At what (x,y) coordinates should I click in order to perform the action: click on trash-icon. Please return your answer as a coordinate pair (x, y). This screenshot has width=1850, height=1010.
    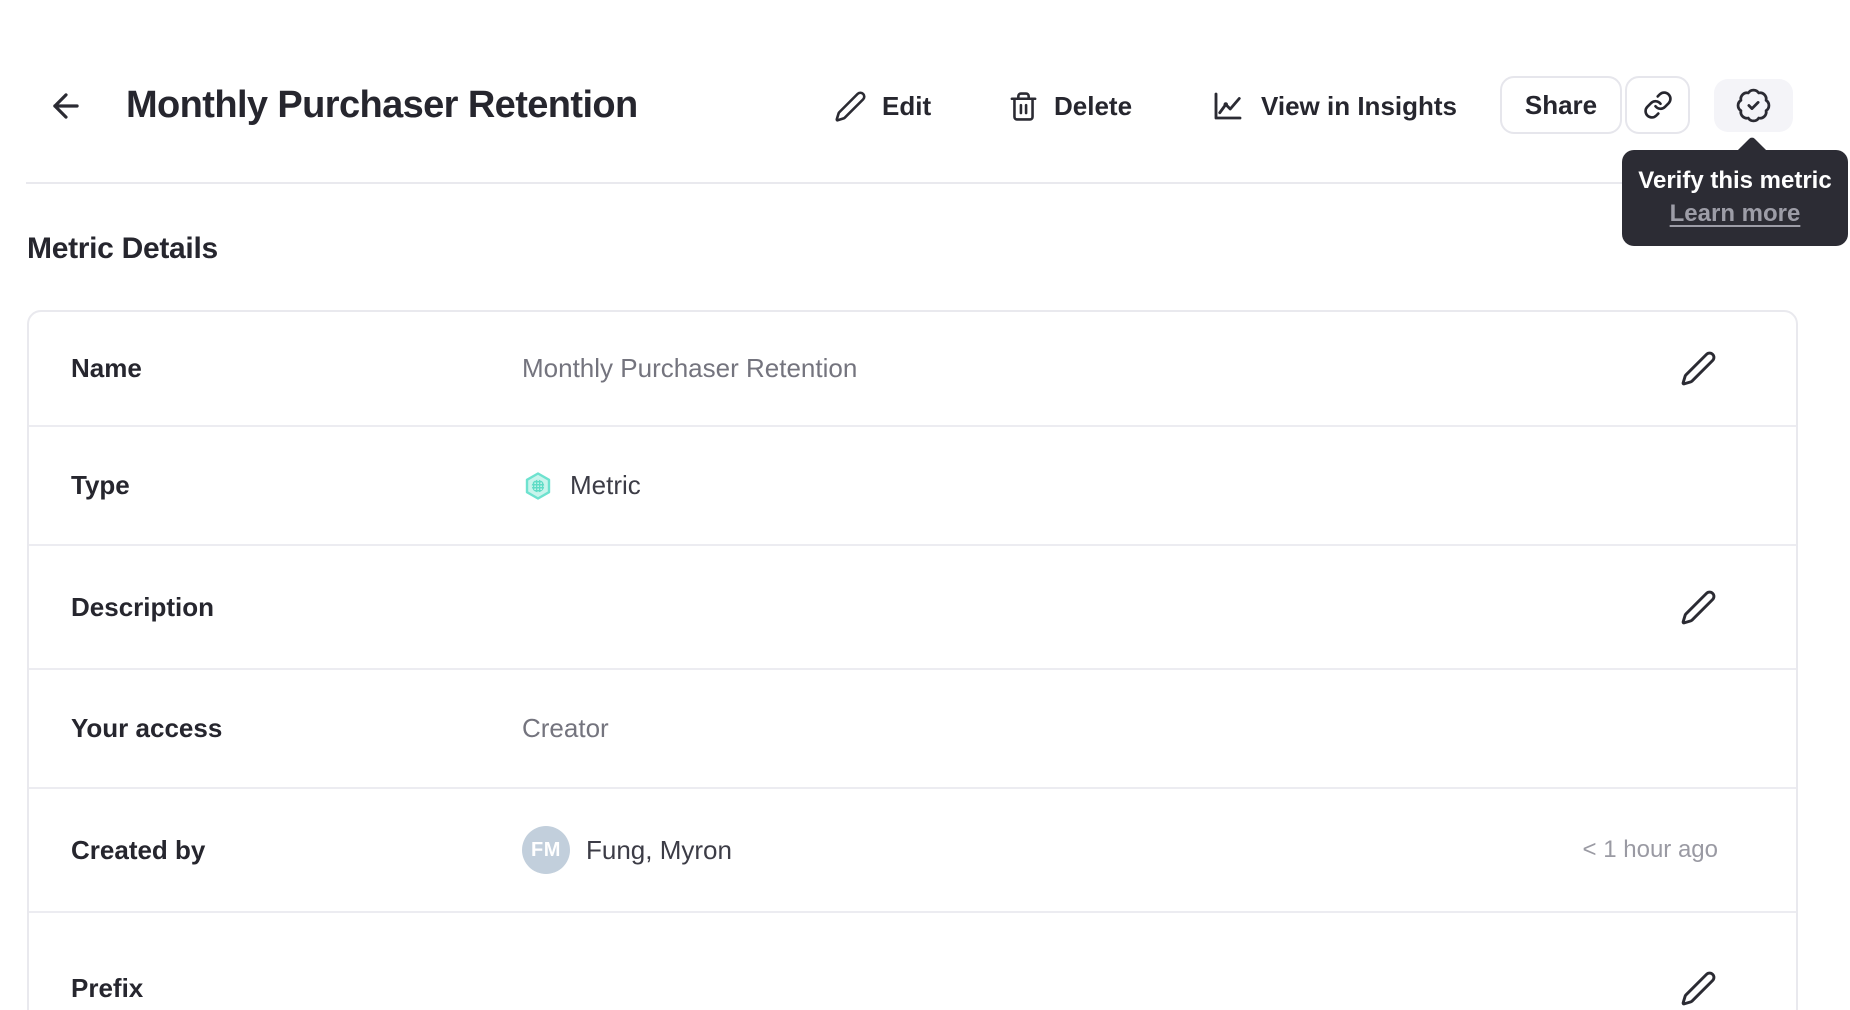
    Looking at the image, I should click on (1023, 106).